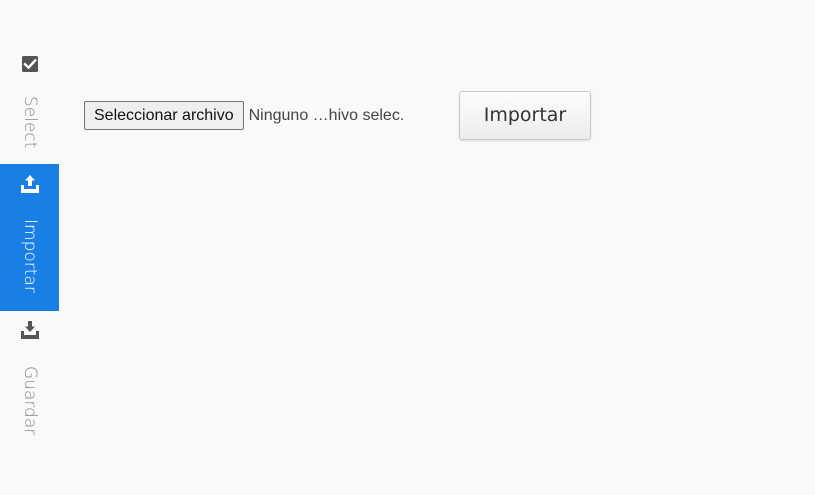  I want to click on sidebar-item-guardar: Guardar, so click(29, 382).